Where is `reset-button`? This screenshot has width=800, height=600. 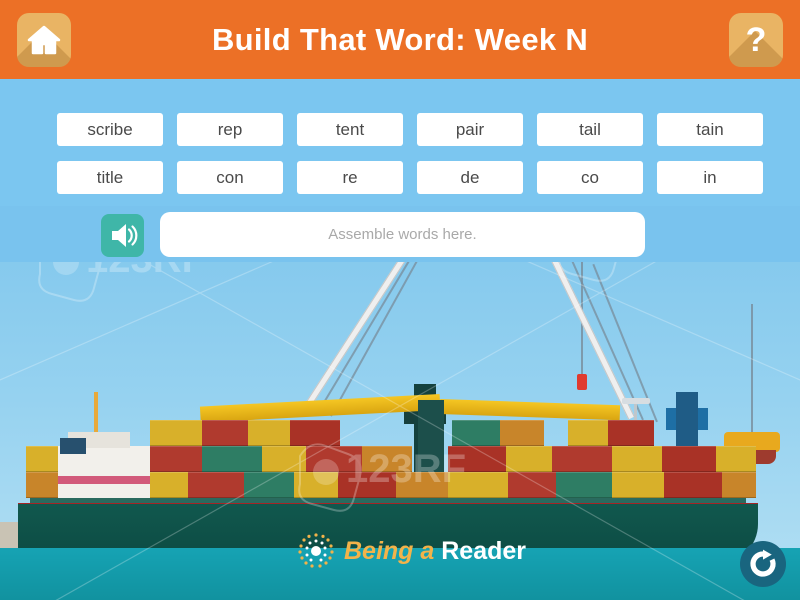 reset-button is located at coordinates (763, 564).